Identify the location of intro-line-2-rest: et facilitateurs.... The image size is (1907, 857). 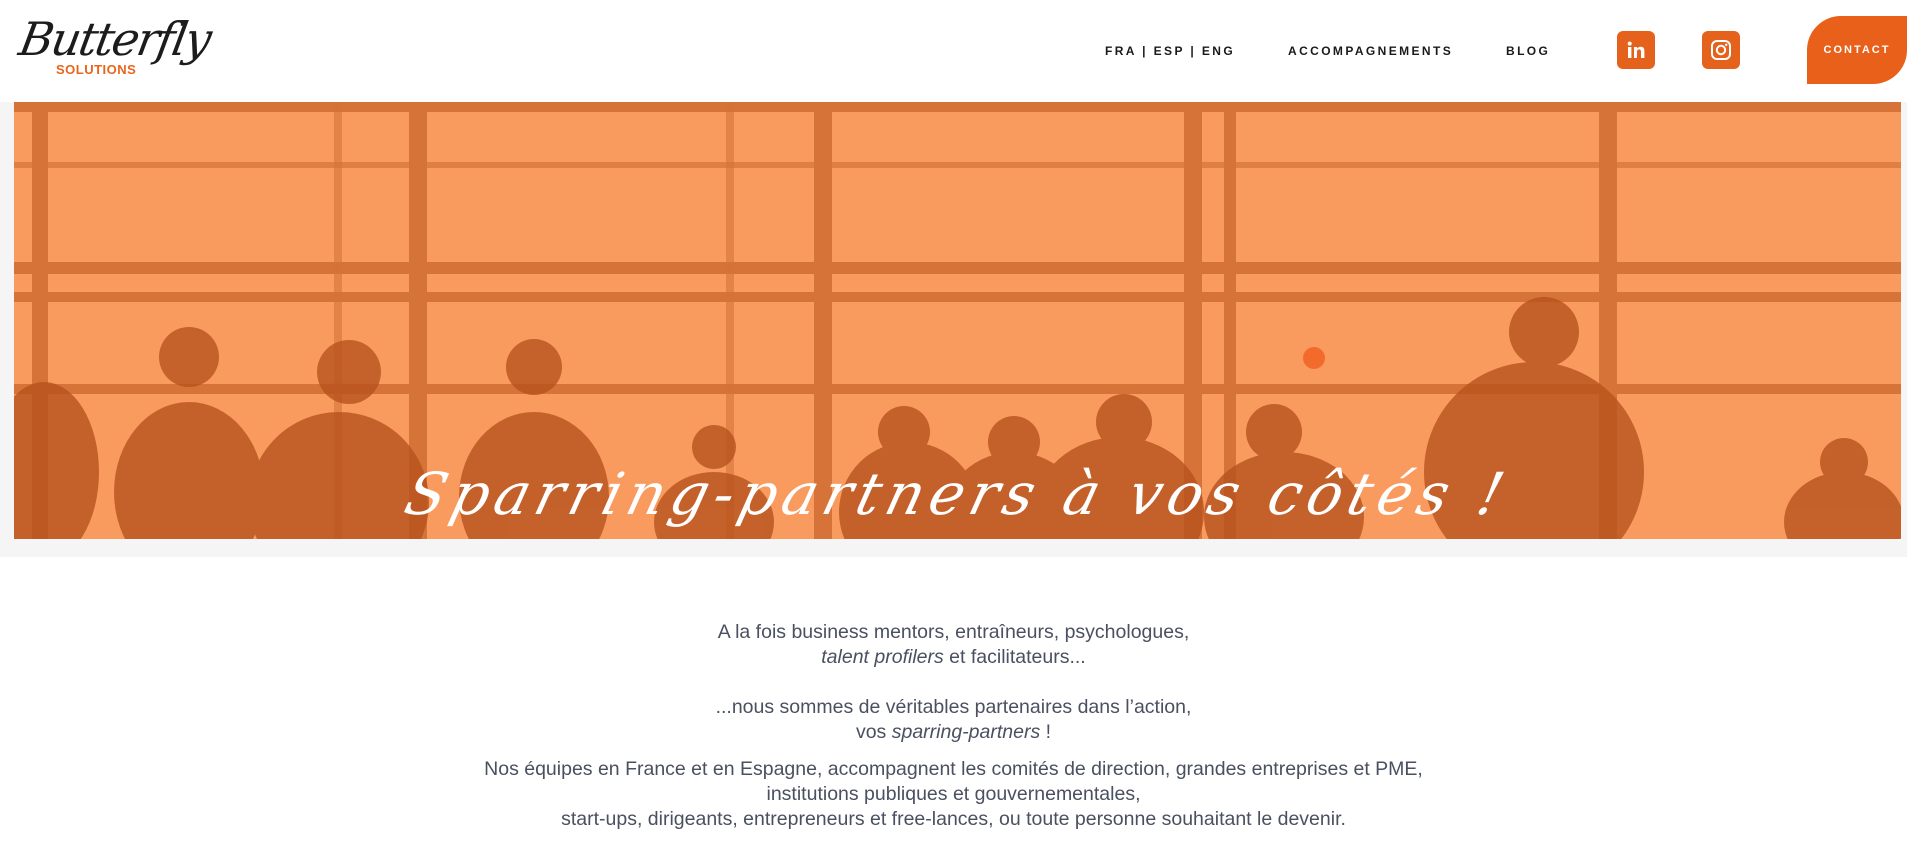
(1014, 657).